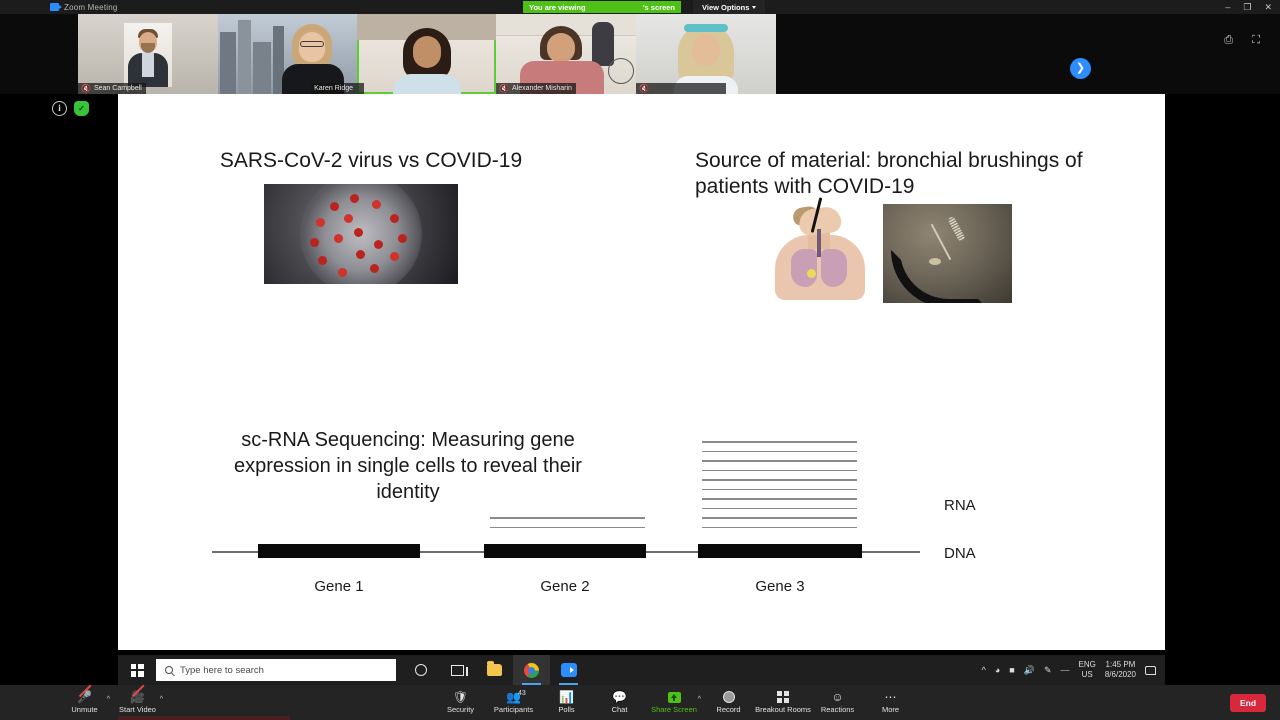 Image resolution: width=1280 pixels, height=720 pixels. What do you see at coordinates (565, 551) in the screenshot?
I see `gene-body-bar` at bounding box center [565, 551].